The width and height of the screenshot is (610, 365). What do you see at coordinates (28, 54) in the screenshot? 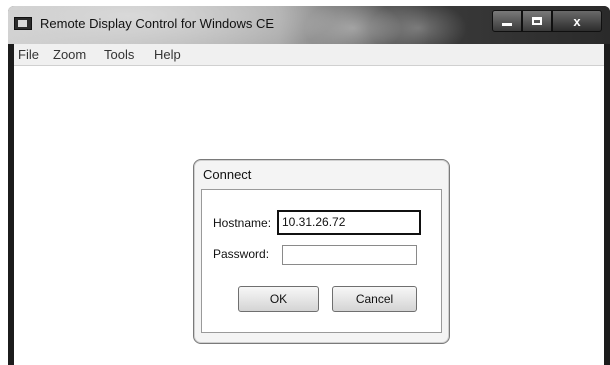
I see `menu-file: File` at bounding box center [28, 54].